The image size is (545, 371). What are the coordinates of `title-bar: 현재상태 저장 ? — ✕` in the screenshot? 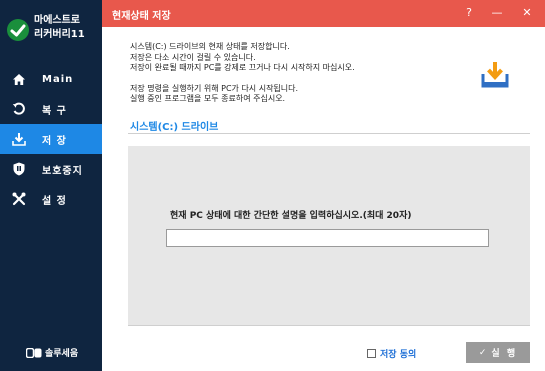 It's located at (323, 13).